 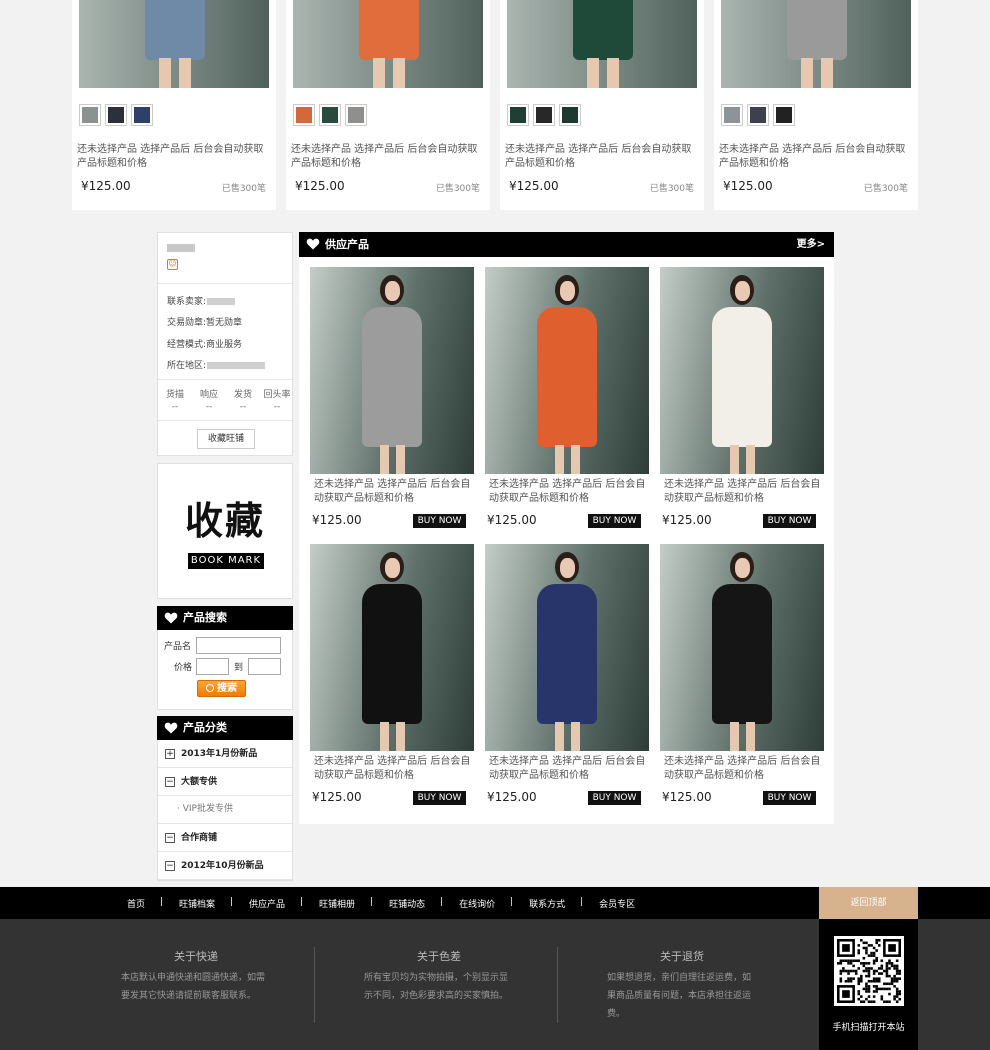 I want to click on search-button: 搜索, so click(x=221, y=688).